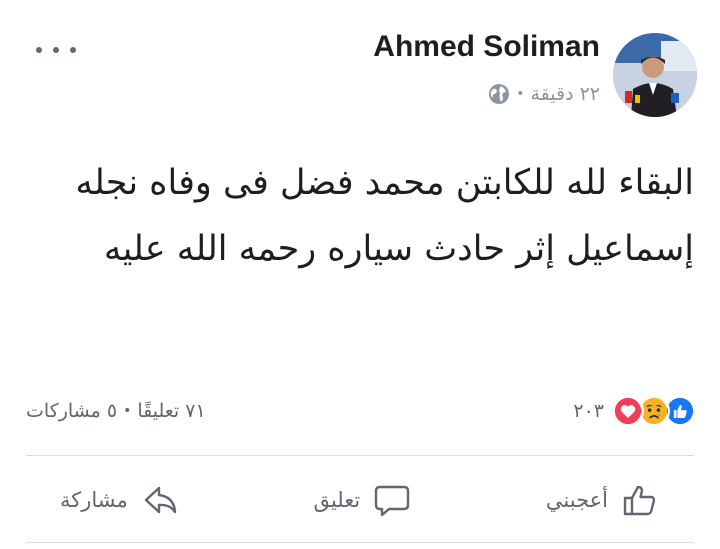 The width and height of the screenshot is (720, 549). I want to click on comments-count: ٧١ تعليقًا, so click(171, 411).